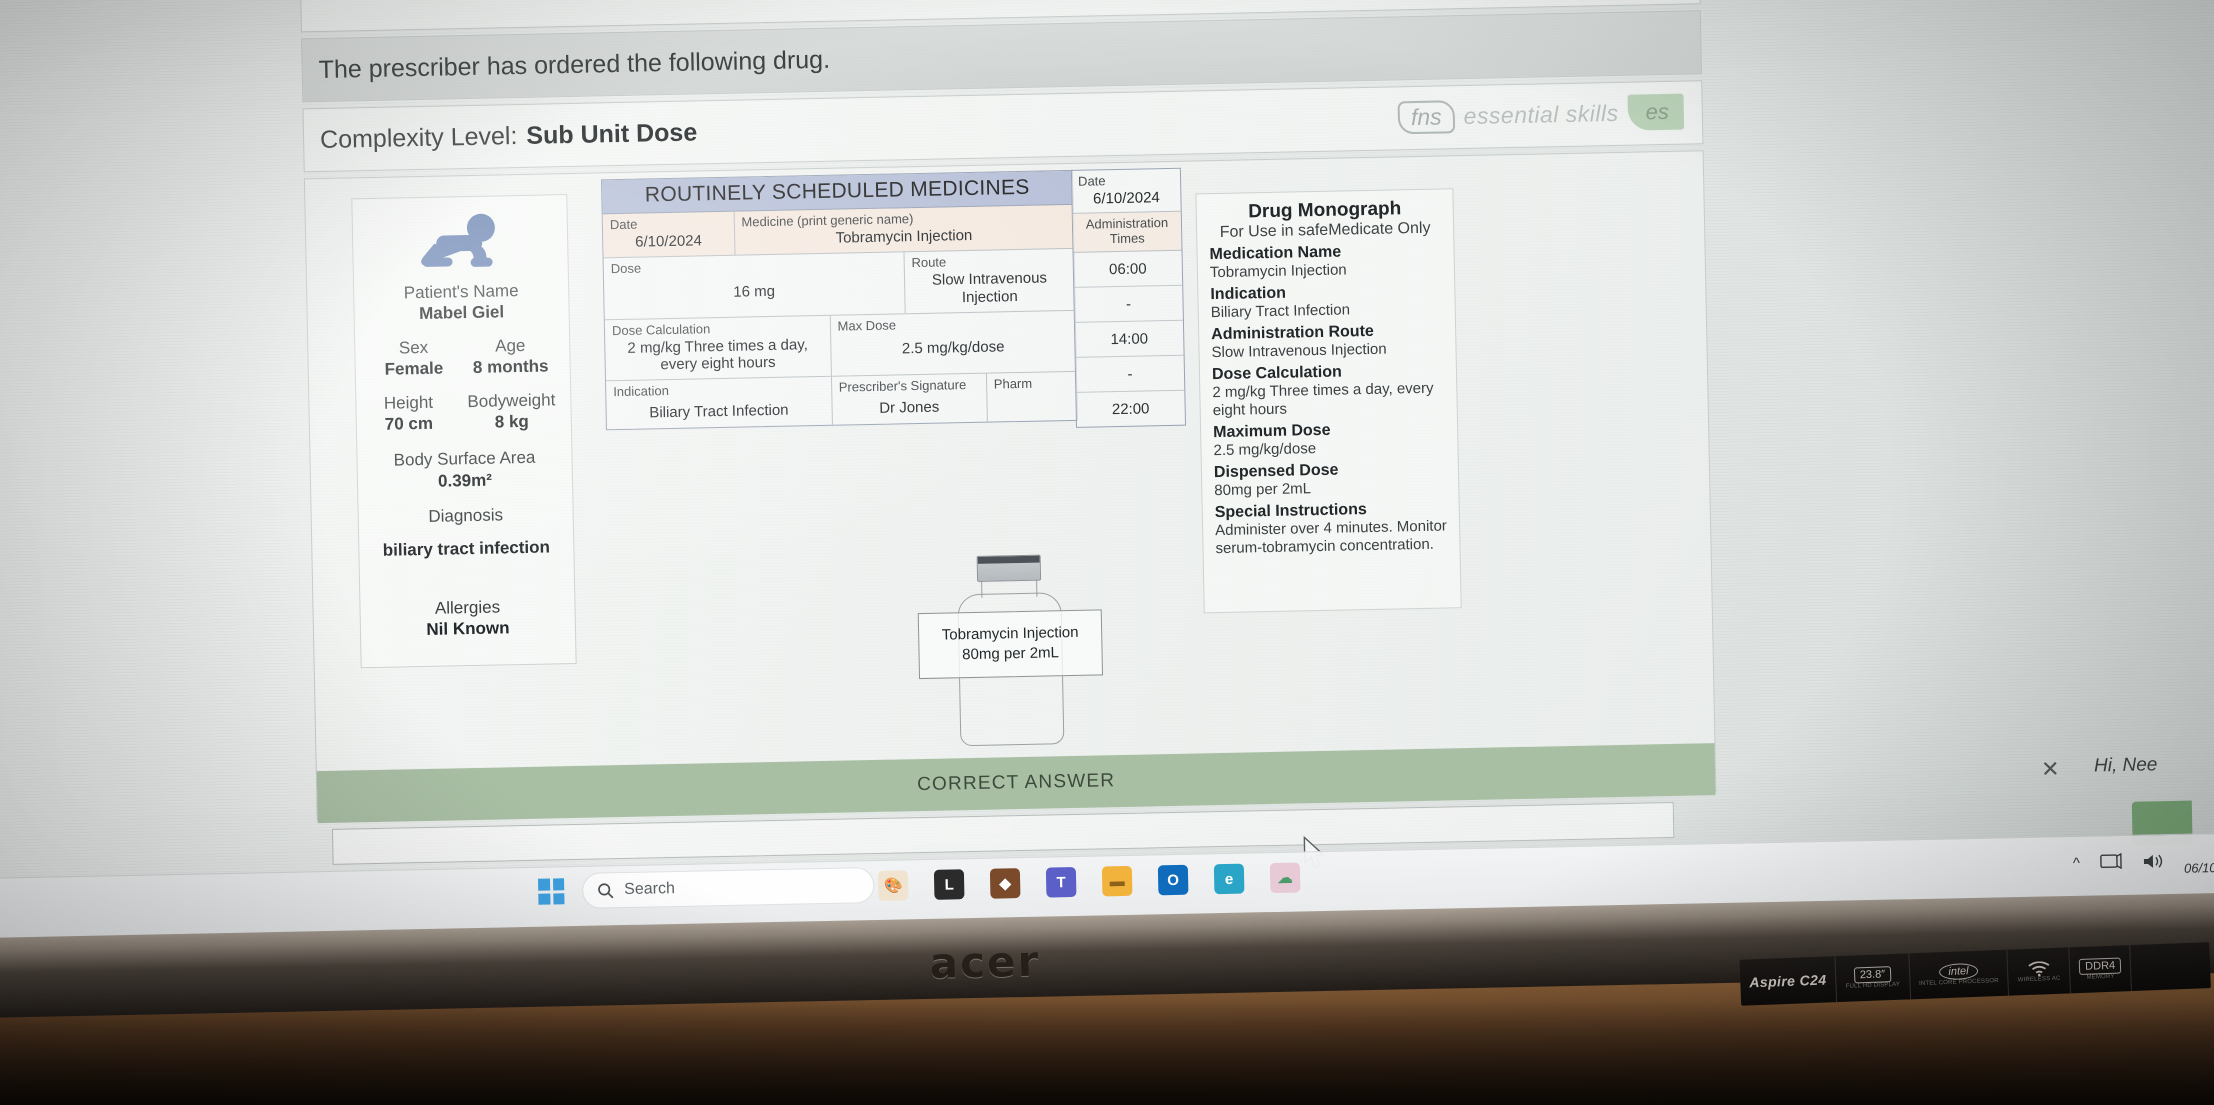  What do you see at coordinates (462, 357) in the screenshot?
I see `patient-sex-age-row: Sex Female Age 8 months` at bounding box center [462, 357].